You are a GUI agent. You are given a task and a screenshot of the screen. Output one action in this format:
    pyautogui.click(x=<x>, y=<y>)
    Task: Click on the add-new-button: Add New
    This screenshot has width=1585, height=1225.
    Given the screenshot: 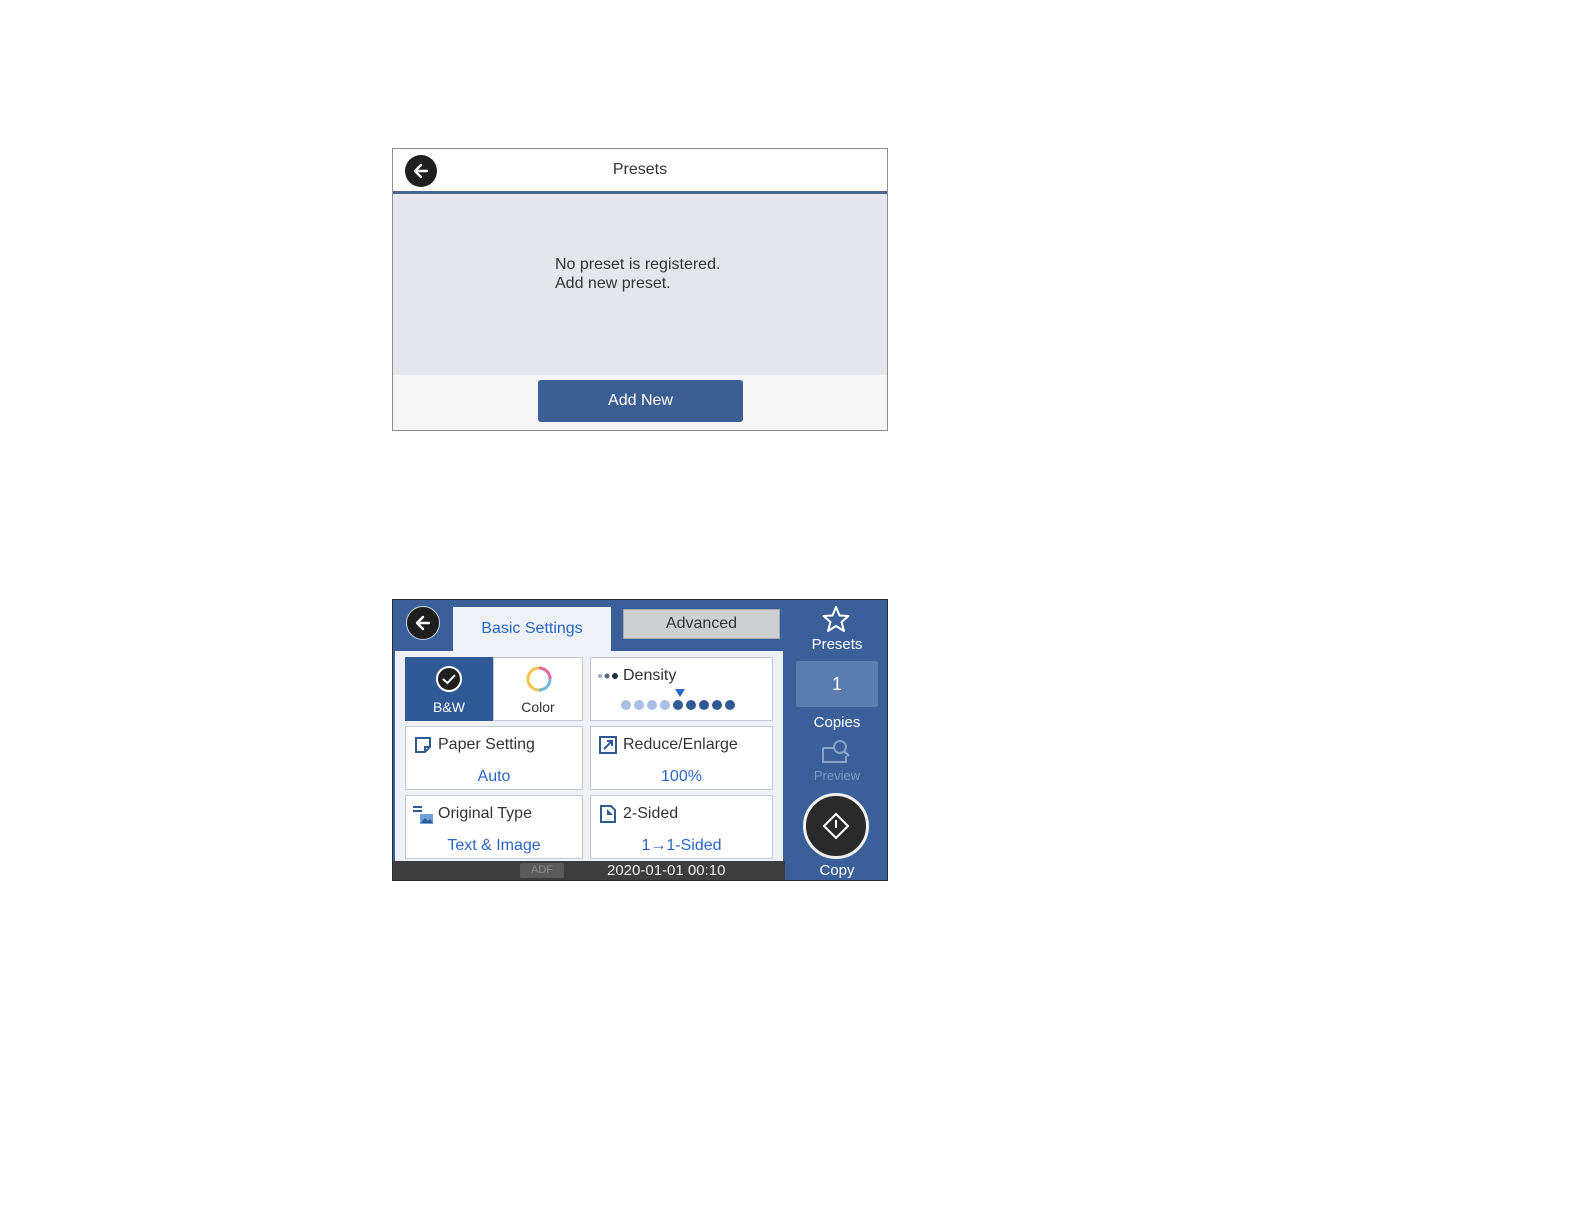 What is the action you would take?
    pyautogui.click(x=640, y=401)
    